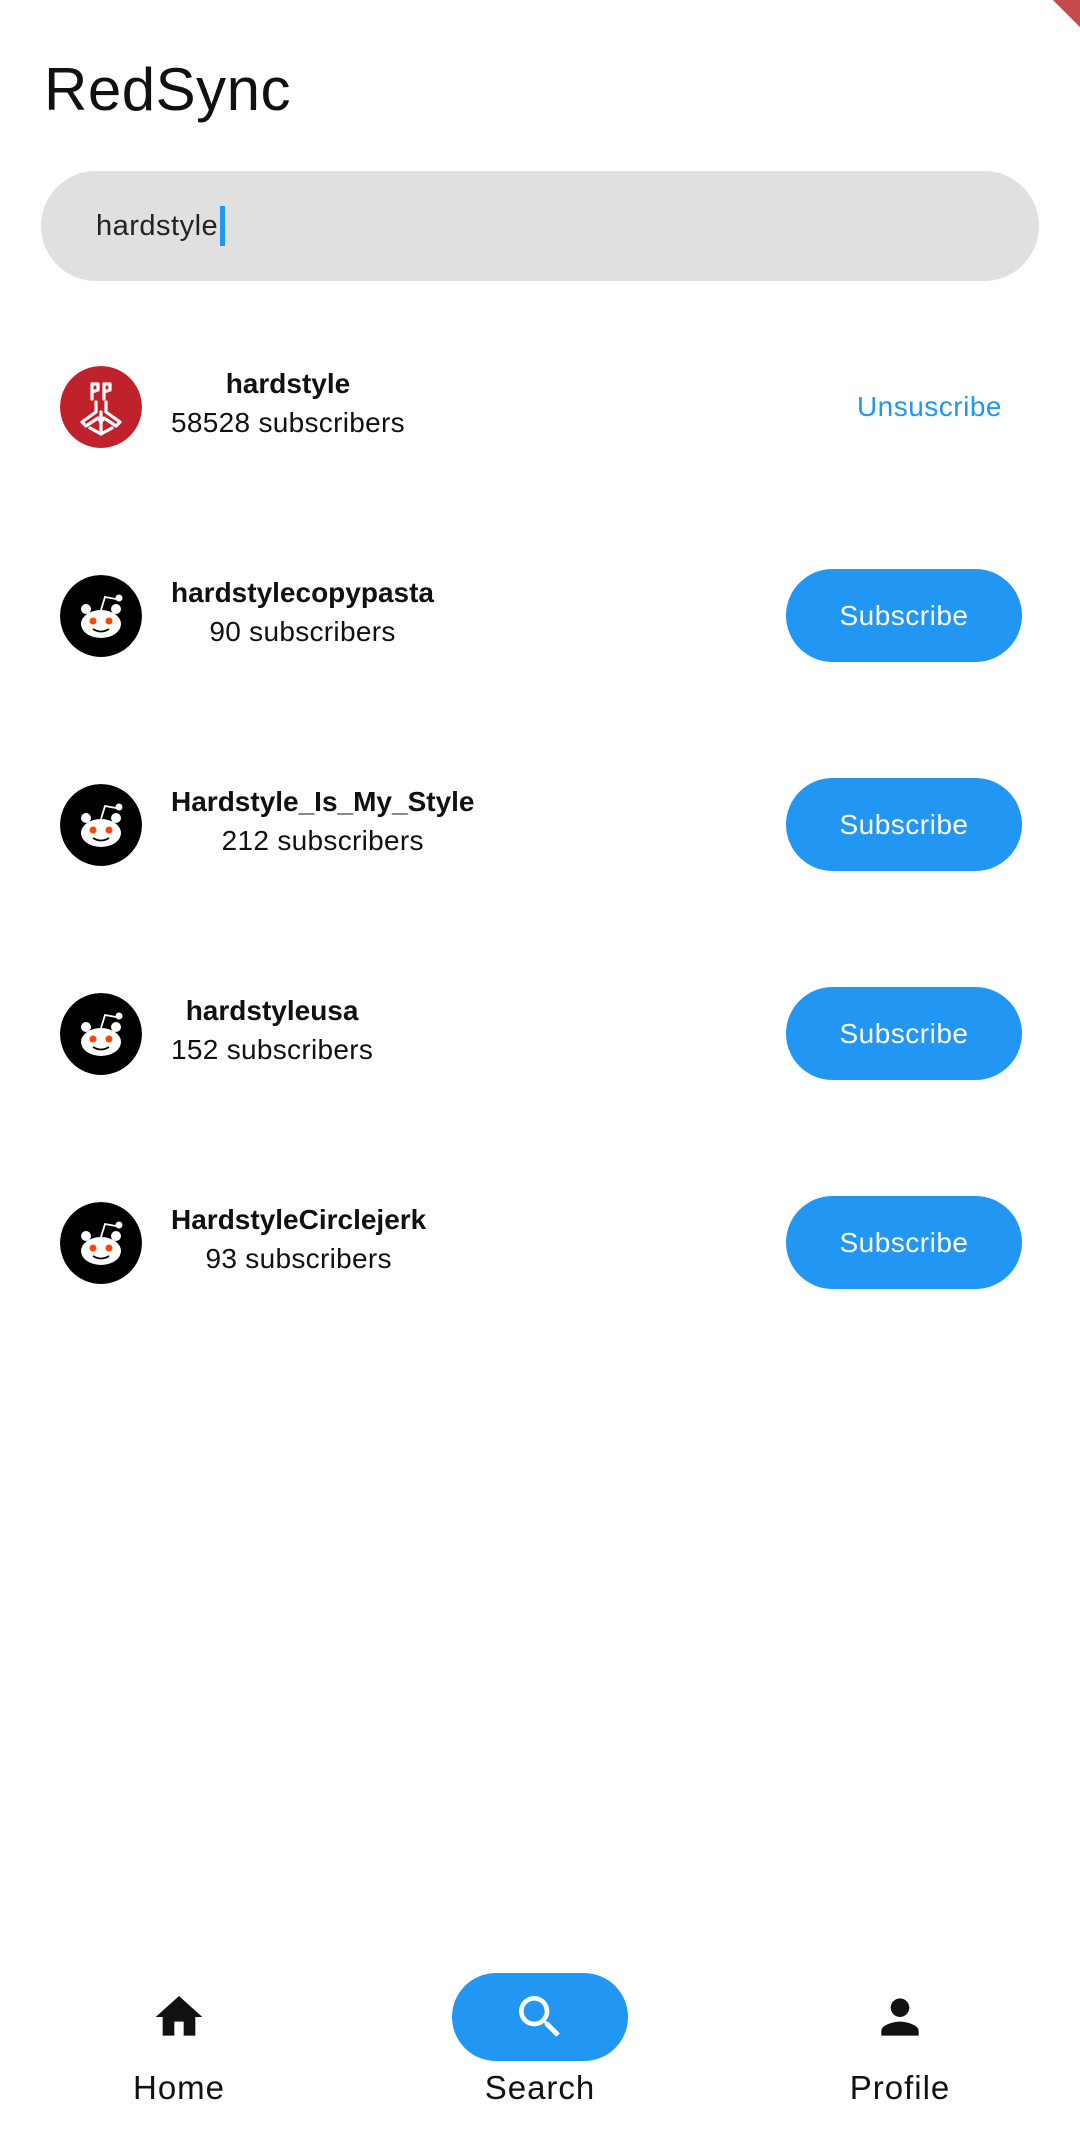 The width and height of the screenshot is (1080, 2153). I want to click on nav-item-profile: Profile, so click(900, 2045).